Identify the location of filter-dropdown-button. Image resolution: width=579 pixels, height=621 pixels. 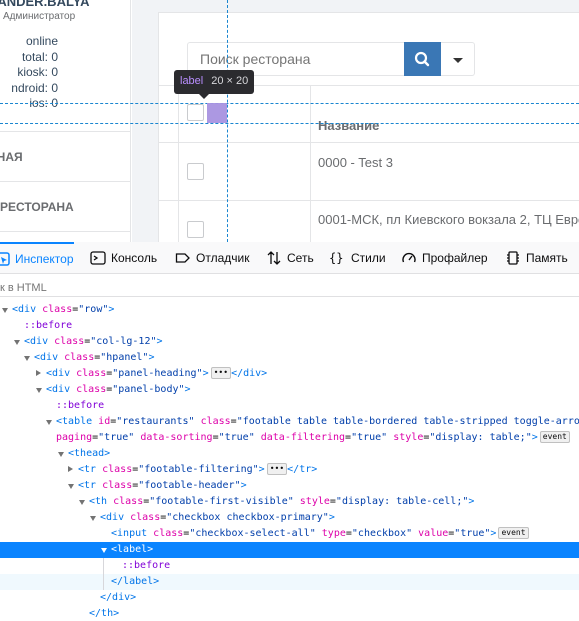
(458, 59).